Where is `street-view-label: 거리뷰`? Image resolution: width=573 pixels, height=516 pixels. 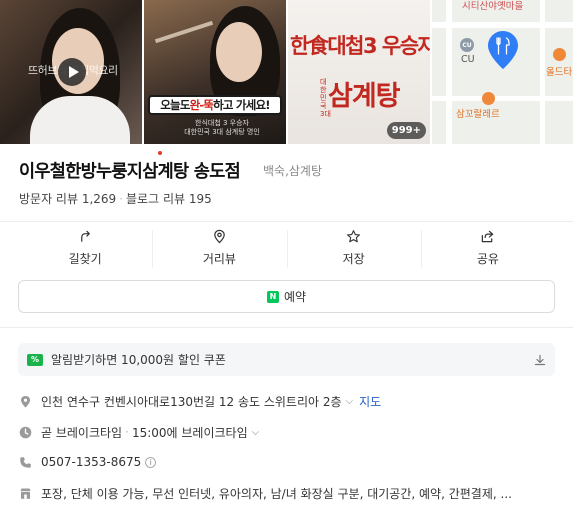
street-view-label: 거리뷰 is located at coordinates (219, 259).